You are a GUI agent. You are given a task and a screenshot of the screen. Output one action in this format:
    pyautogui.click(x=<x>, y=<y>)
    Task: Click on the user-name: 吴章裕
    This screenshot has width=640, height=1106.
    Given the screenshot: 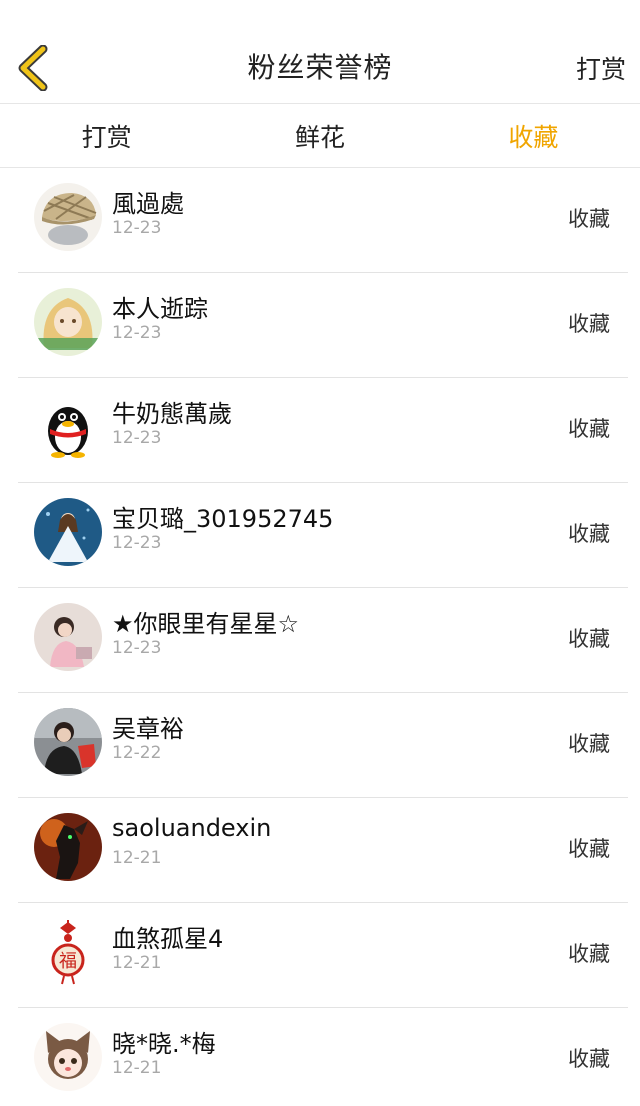 What is the action you would take?
    pyautogui.click(x=148, y=729)
    